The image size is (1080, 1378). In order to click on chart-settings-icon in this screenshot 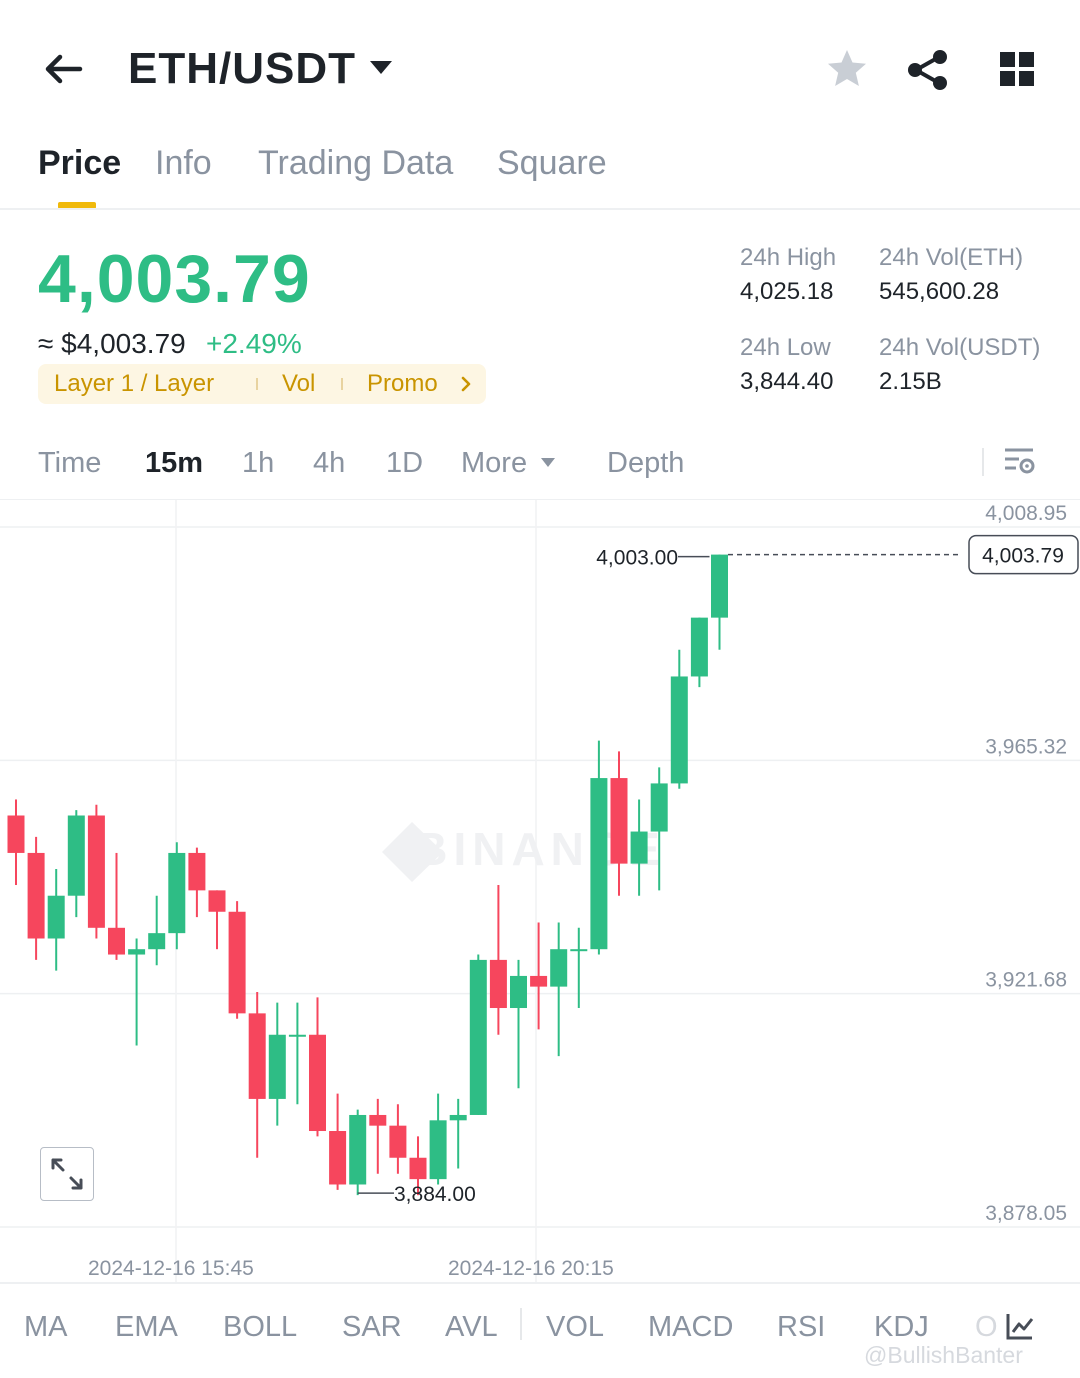, I will do `click(1020, 462)`.